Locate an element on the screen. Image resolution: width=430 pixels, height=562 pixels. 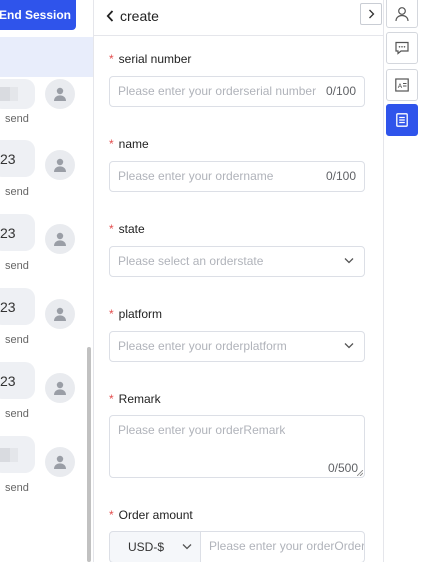
currency-select: USD-$ is located at coordinates (155, 546).